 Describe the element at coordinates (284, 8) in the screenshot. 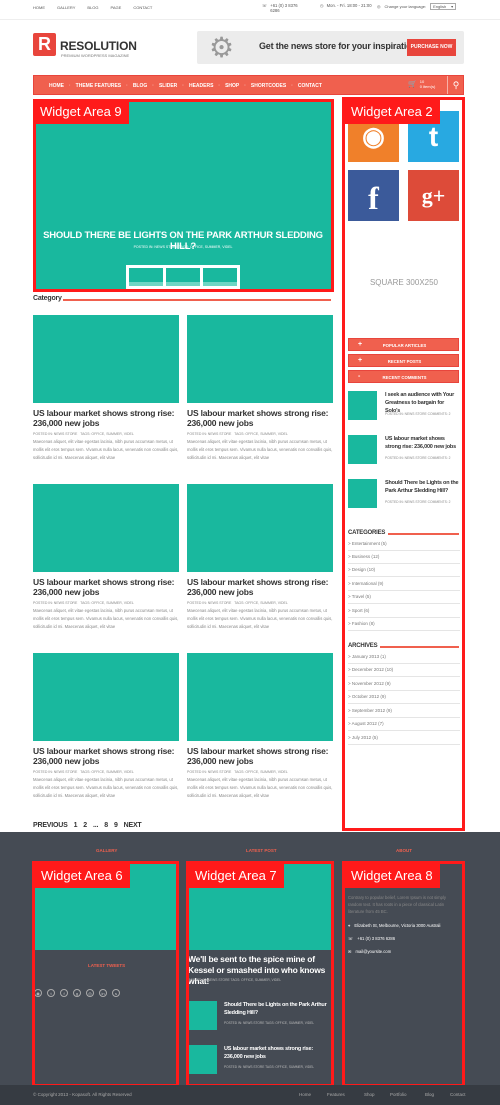

I see `top-phone: +61 (0) 3 8376 6286` at that location.